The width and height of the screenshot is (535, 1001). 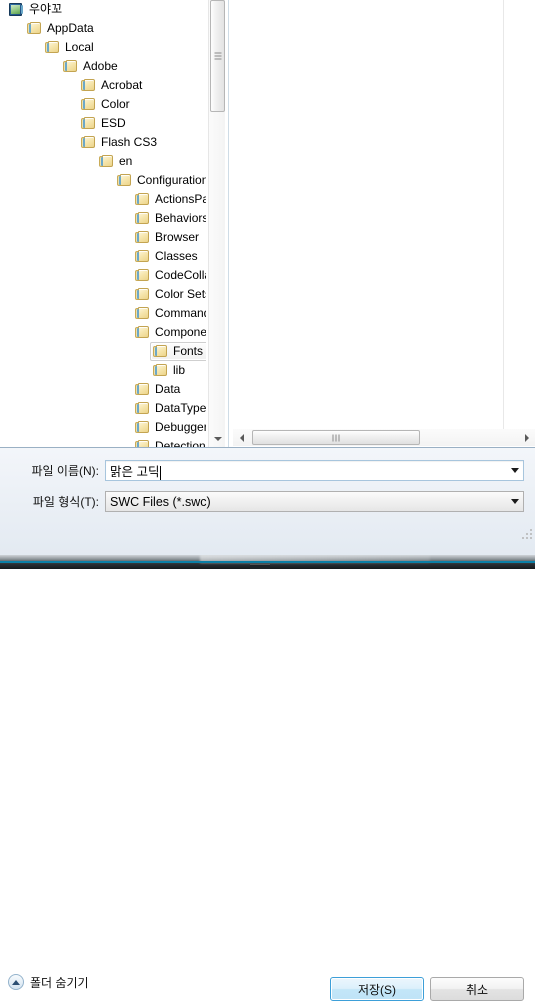 I want to click on tree-item-color: Color, so click(x=103, y=104).